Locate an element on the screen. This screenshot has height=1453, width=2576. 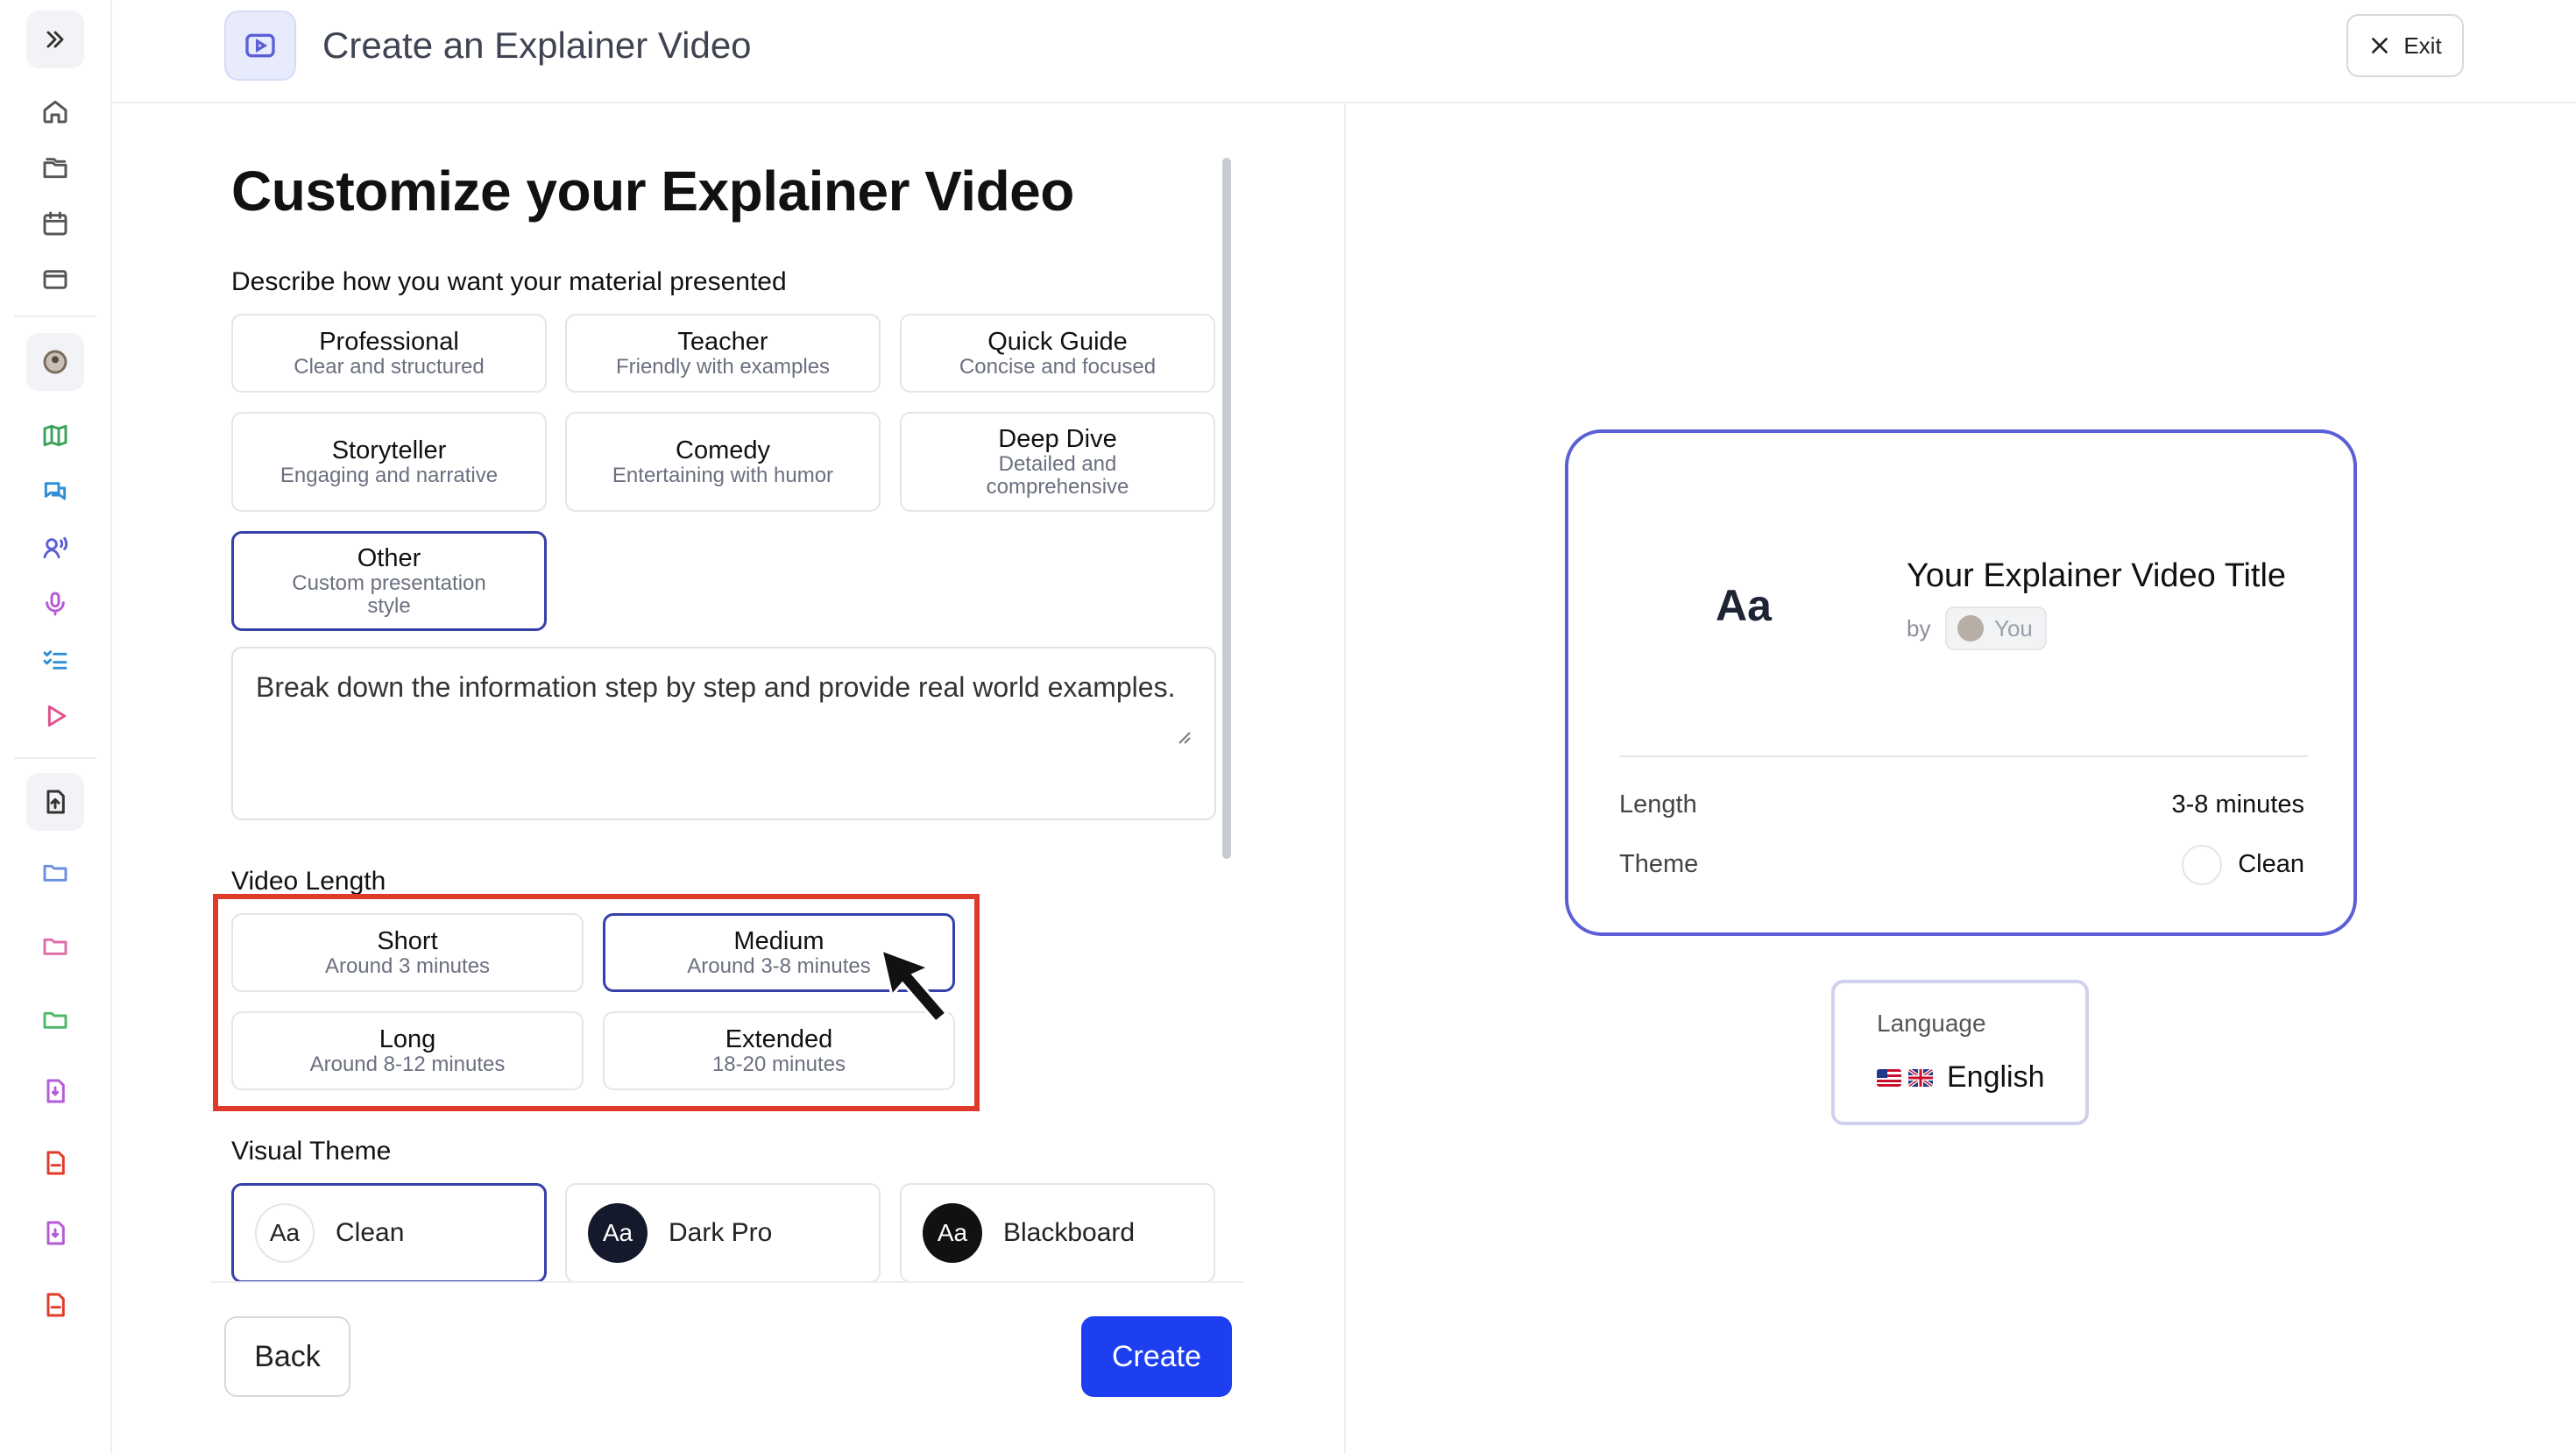
option-title: Storyteller is located at coordinates (389, 450).